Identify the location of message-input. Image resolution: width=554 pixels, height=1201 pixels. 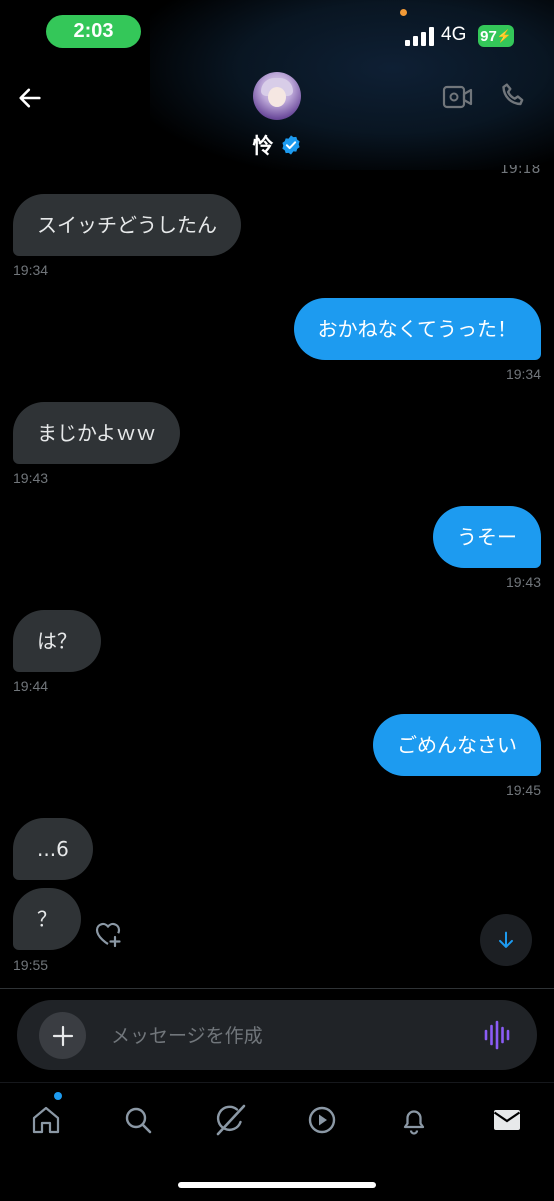
(286, 1036).